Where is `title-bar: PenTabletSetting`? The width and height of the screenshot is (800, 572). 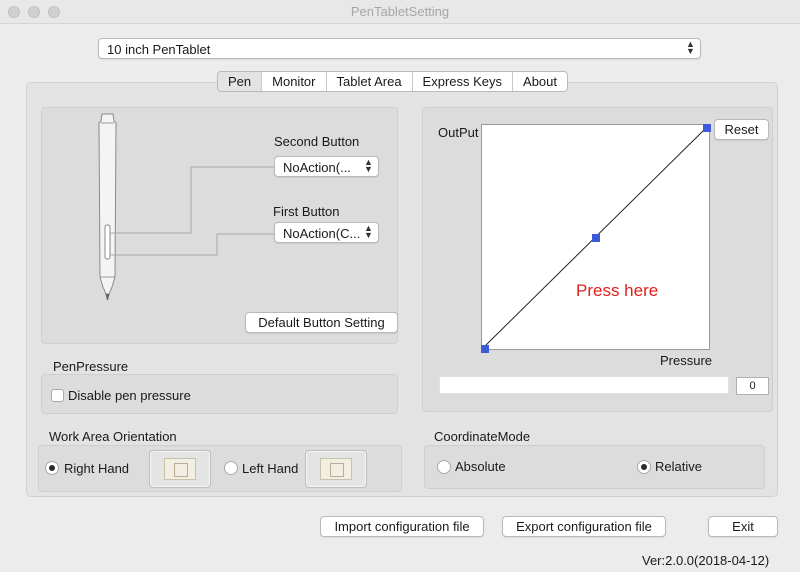 title-bar: PenTabletSetting is located at coordinates (400, 12).